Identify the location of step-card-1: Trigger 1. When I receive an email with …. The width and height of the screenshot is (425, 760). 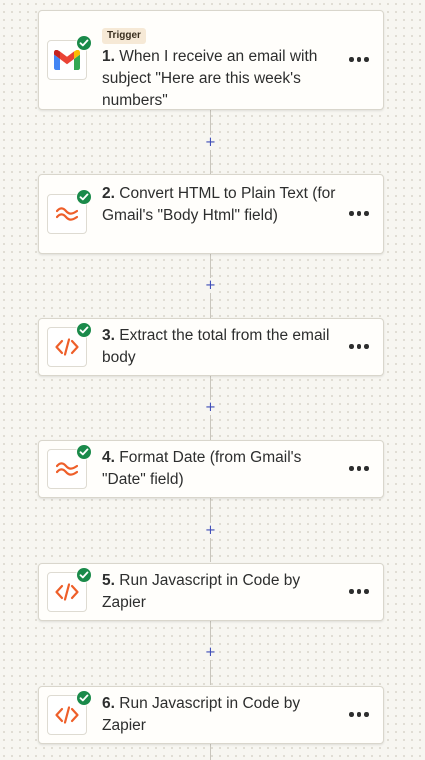
(211, 60).